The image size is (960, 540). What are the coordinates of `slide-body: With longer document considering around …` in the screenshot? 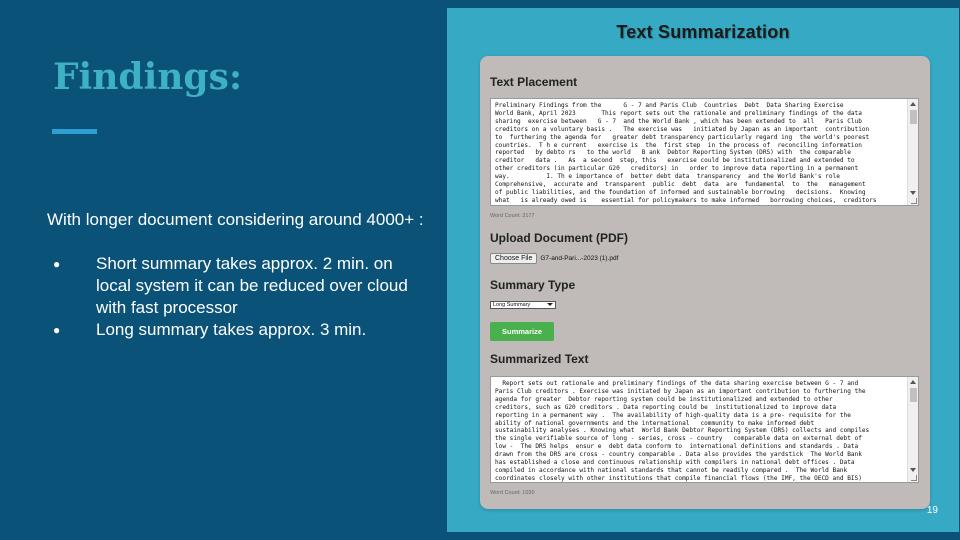 It's located at (239, 275).